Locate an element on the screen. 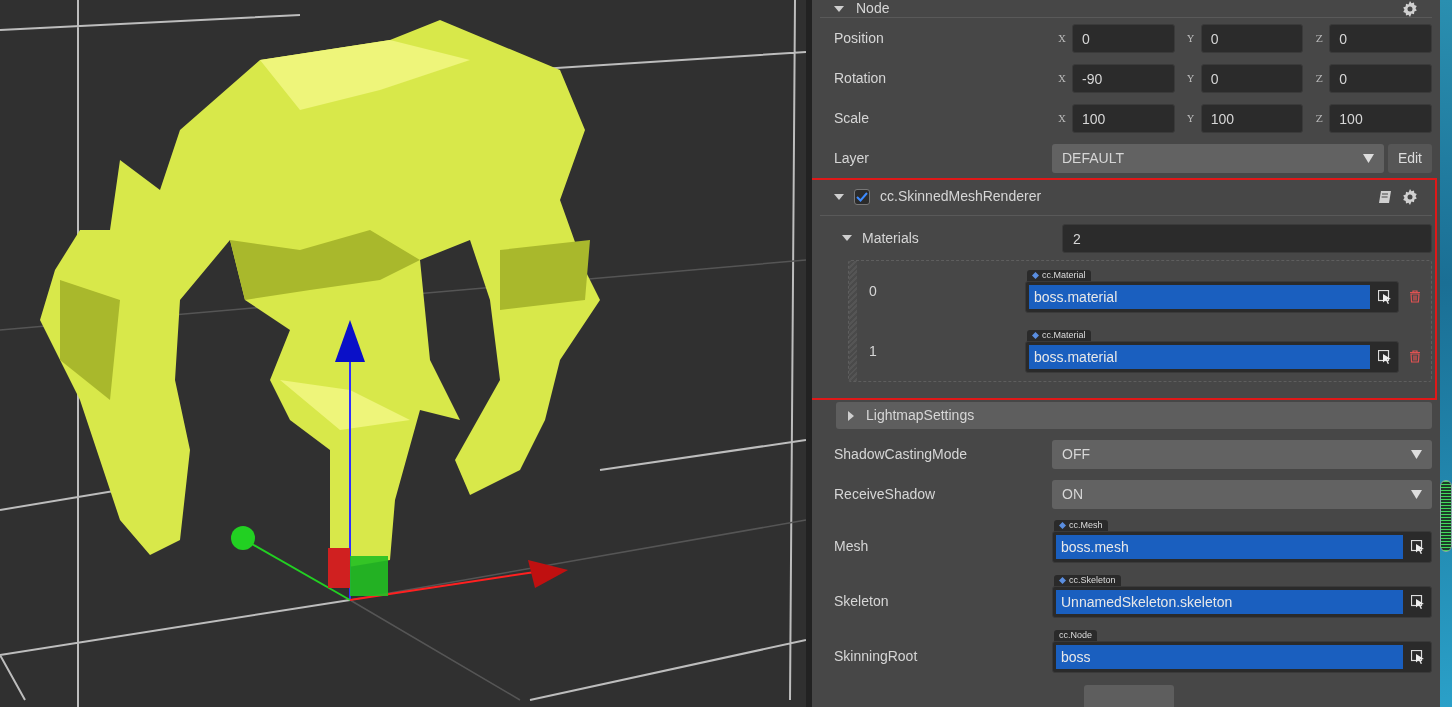 The height and width of the screenshot is (707, 1452). component-title: cc.SkinnedMeshRenderer is located at coordinates (961, 196).